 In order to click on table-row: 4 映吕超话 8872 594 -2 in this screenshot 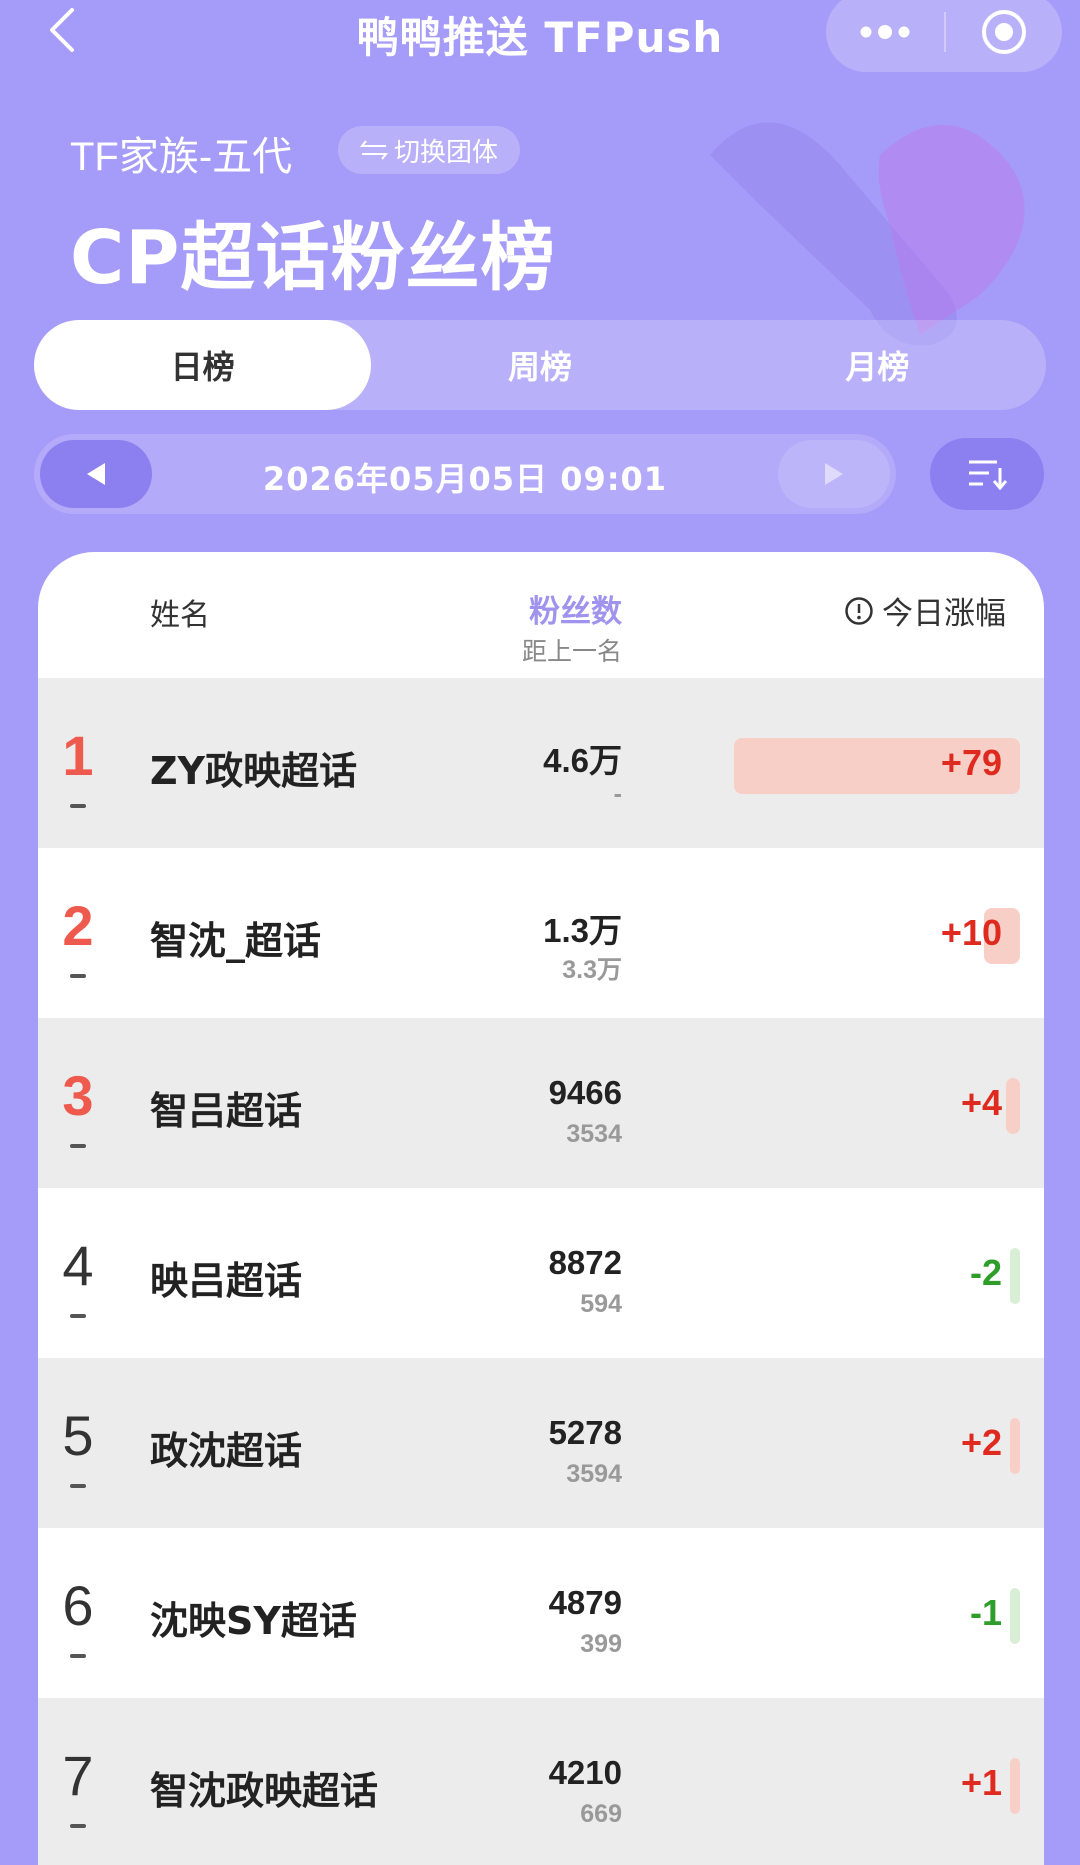, I will do `click(541, 1273)`.